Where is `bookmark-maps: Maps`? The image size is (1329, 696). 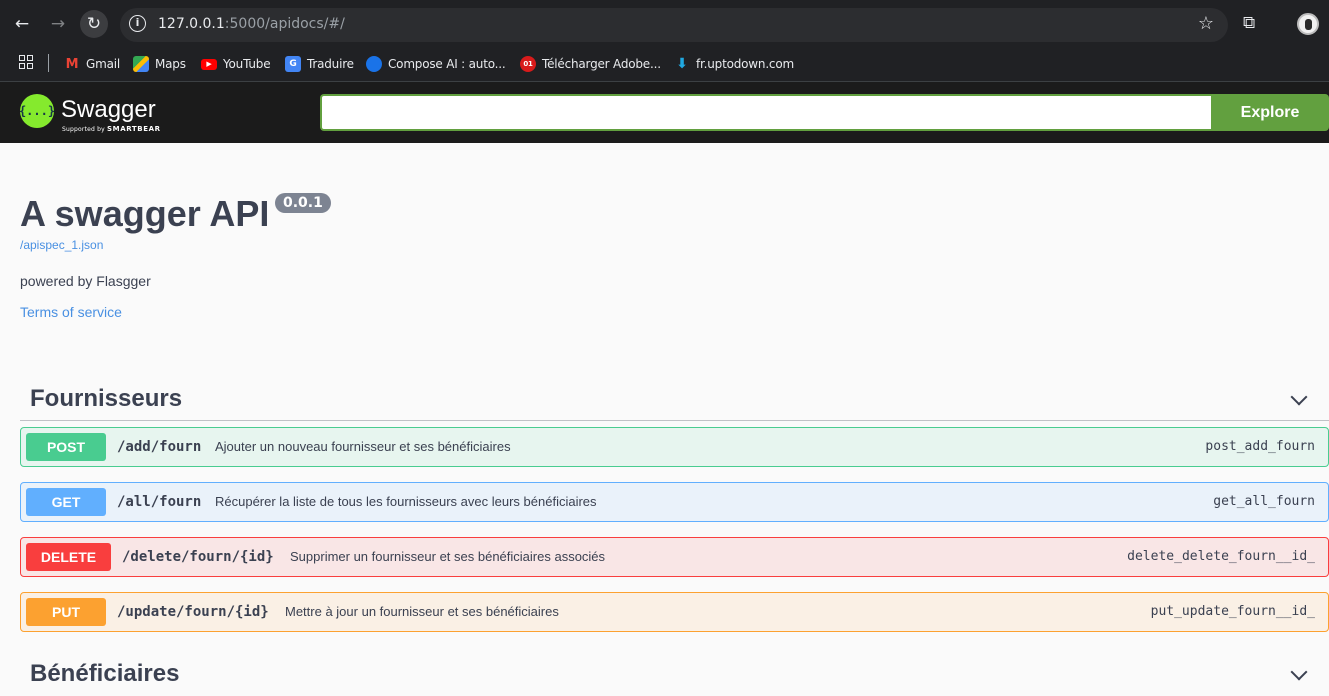
bookmark-maps: Maps is located at coordinates (159, 64).